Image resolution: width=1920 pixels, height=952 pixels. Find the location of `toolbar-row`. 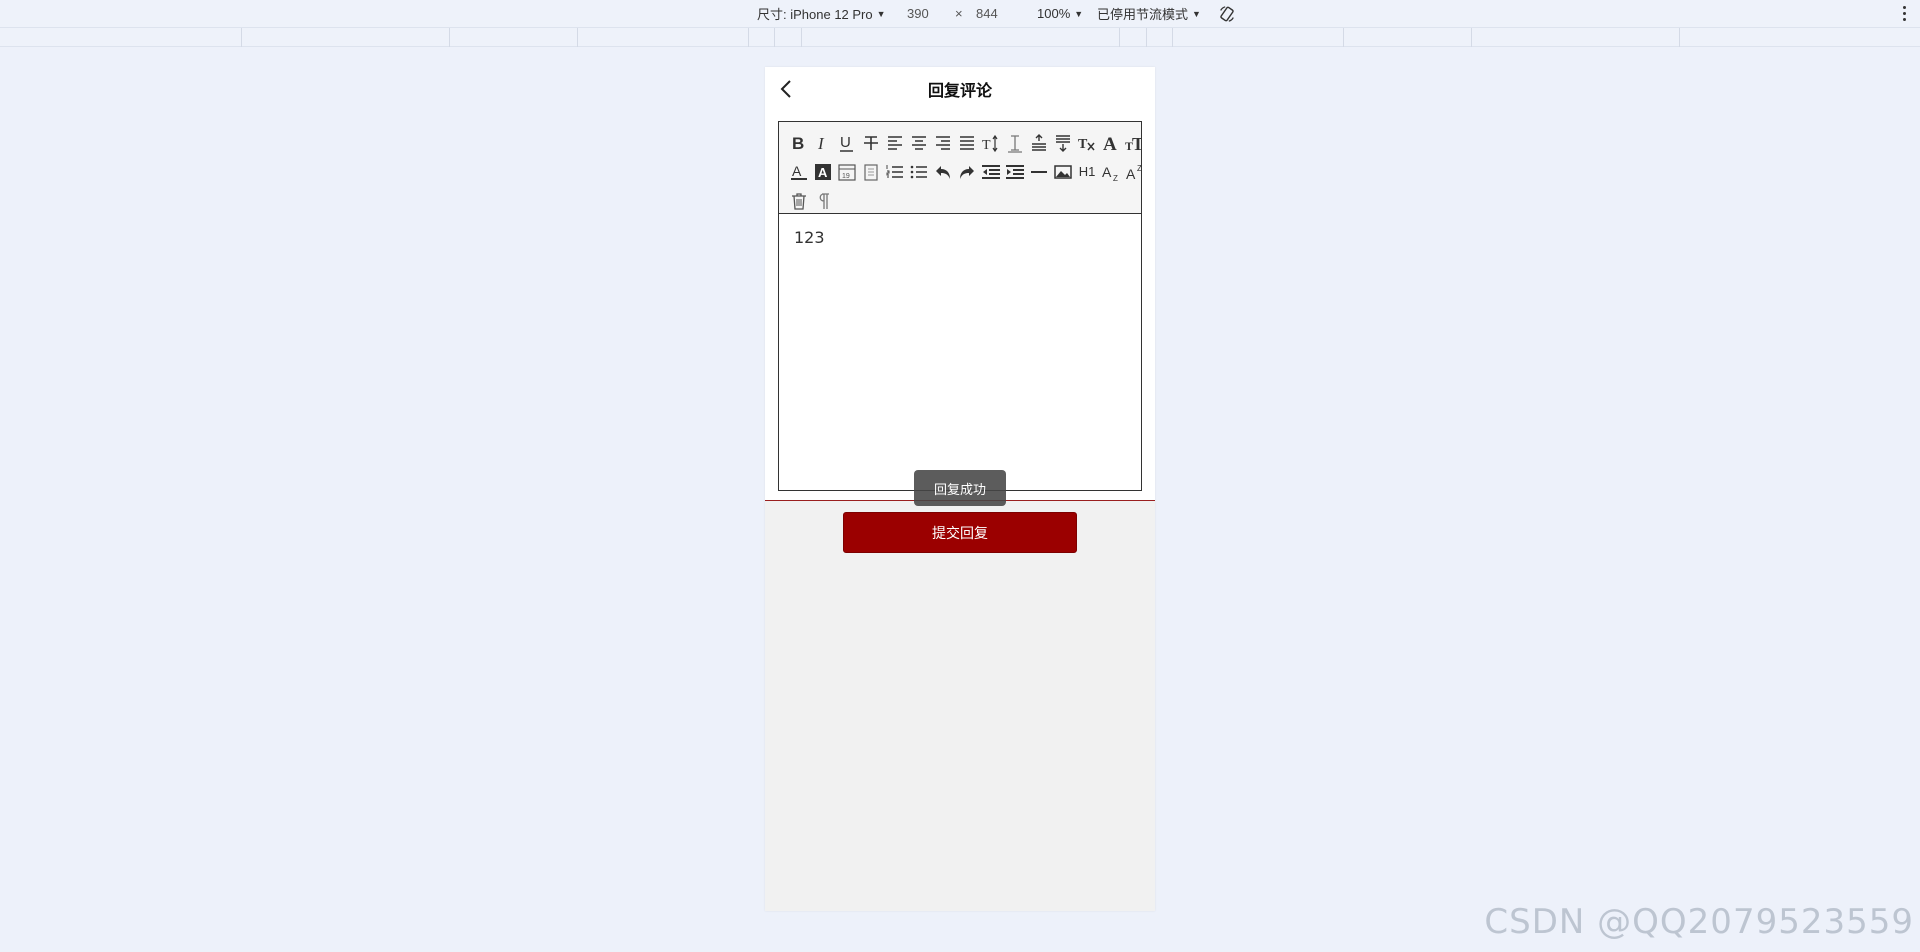

toolbar-row is located at coordinates (964, 199).